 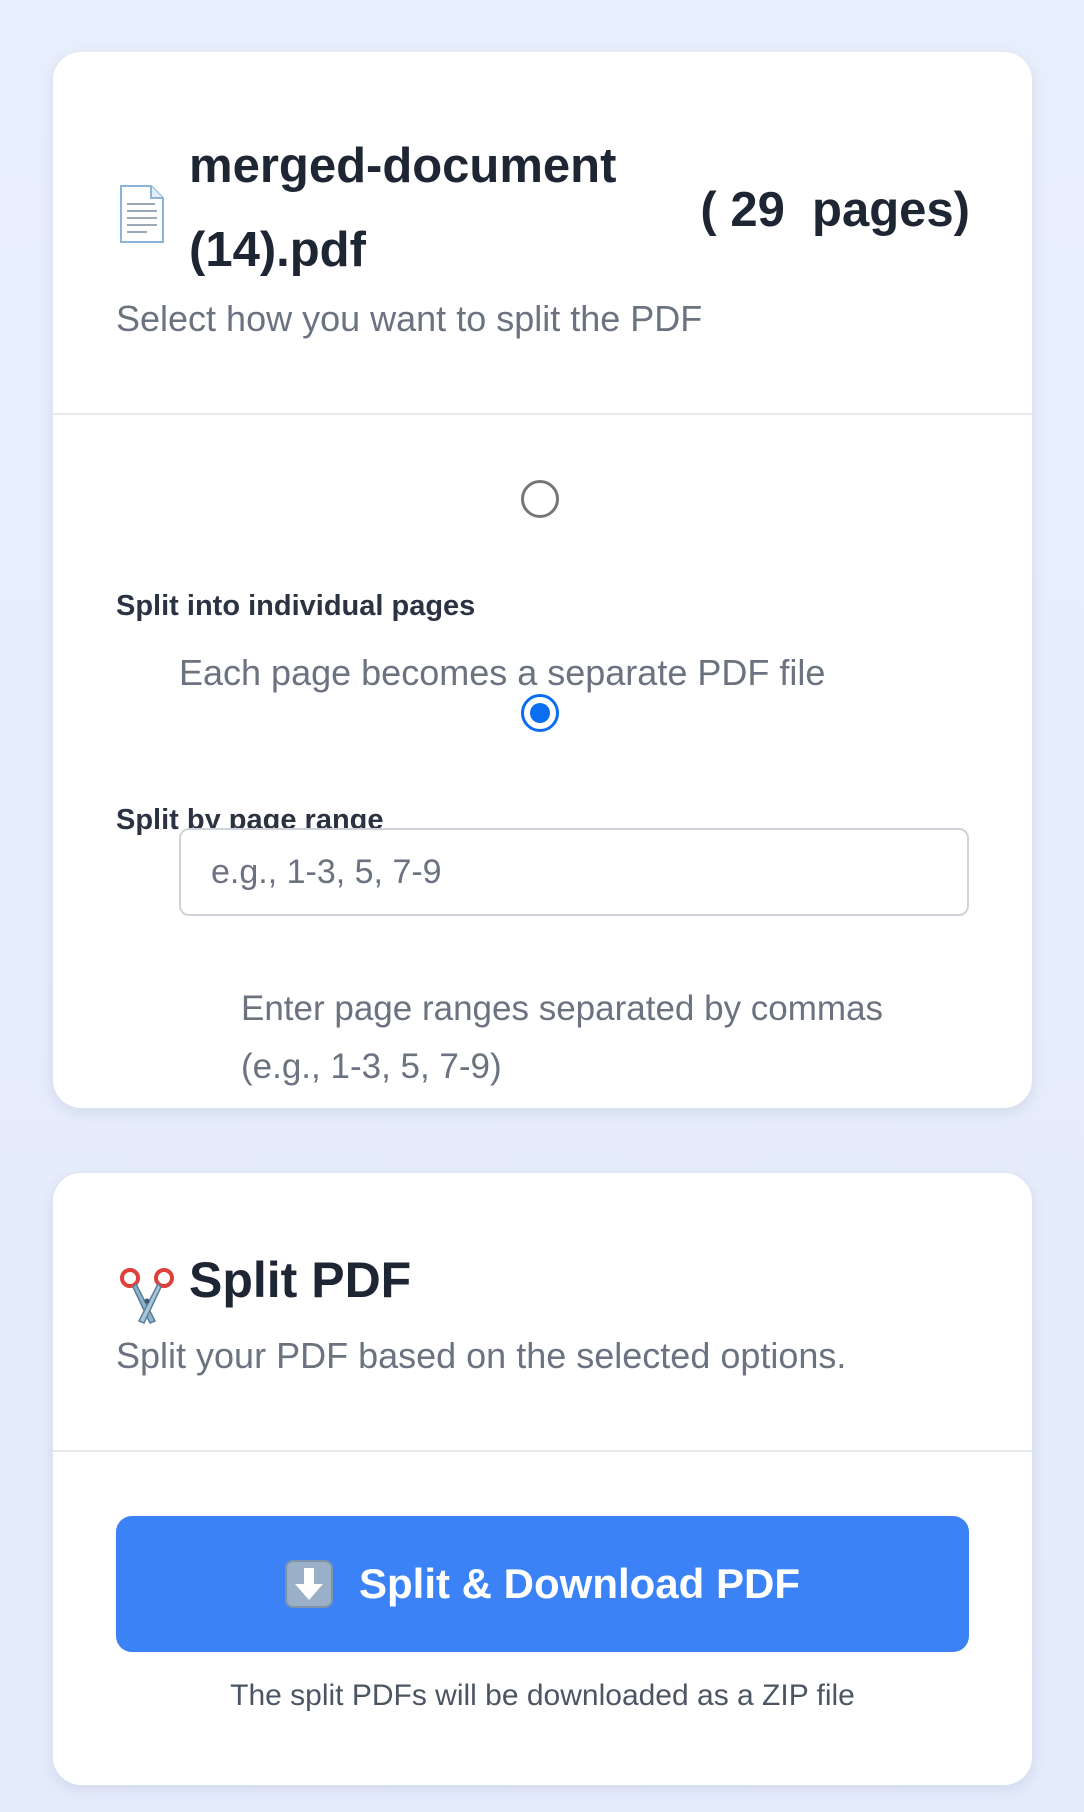 I want to click on split-download-label: Split & Download PDF, so click(x=579, y=1583).